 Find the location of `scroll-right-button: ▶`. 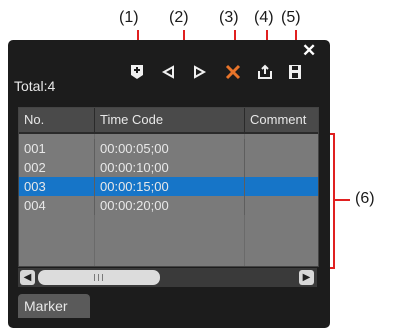

scroll-right-button: ▶ is located at coordinates (306, 277).